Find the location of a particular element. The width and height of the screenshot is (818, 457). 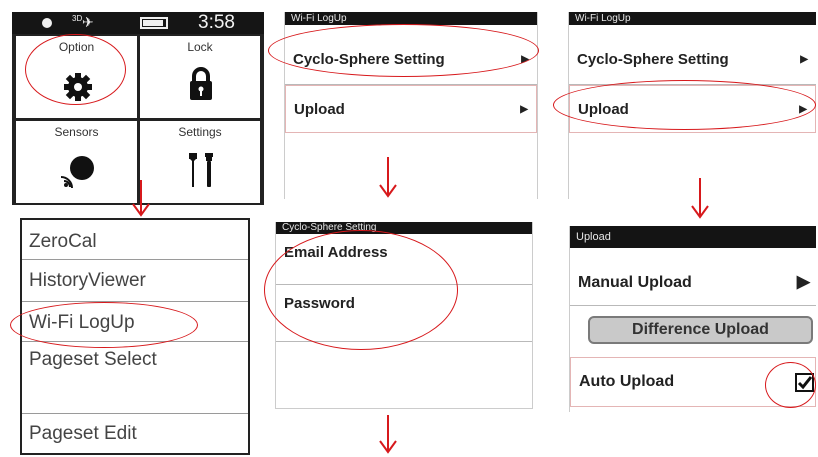

play-icon: ▶ is located at coordinates (803, 281).